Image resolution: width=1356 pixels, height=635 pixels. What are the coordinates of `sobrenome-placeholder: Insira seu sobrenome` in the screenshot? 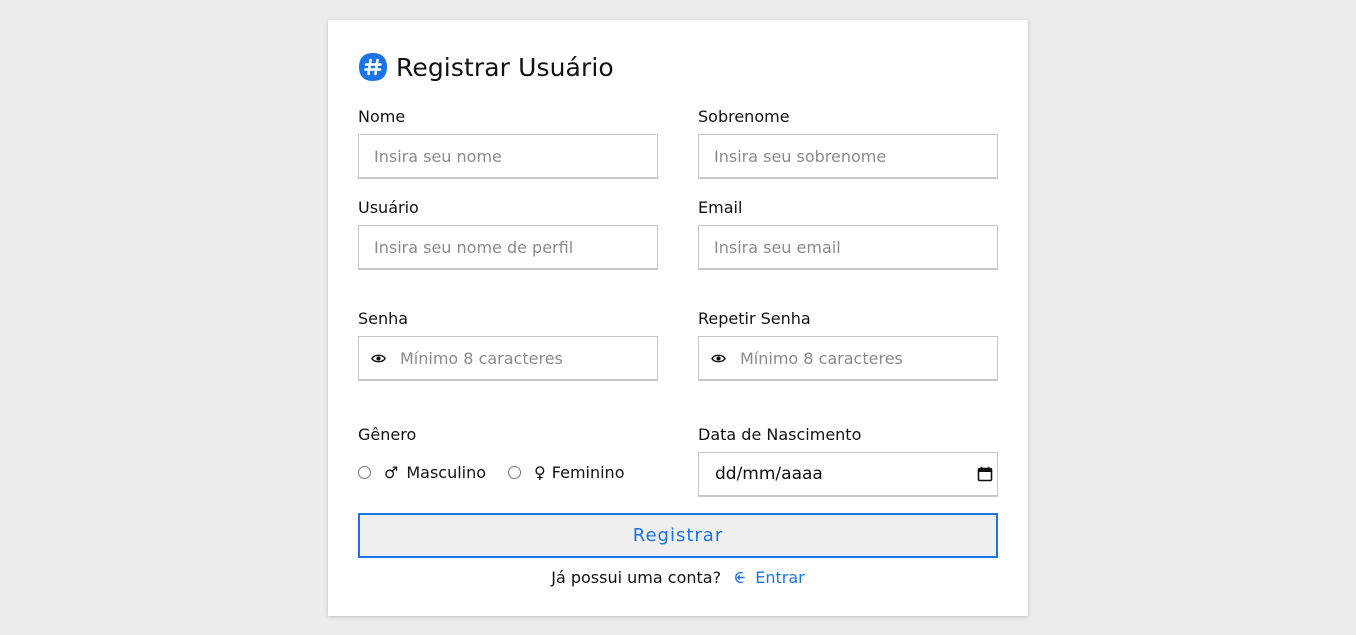 It's located at (800, 156).